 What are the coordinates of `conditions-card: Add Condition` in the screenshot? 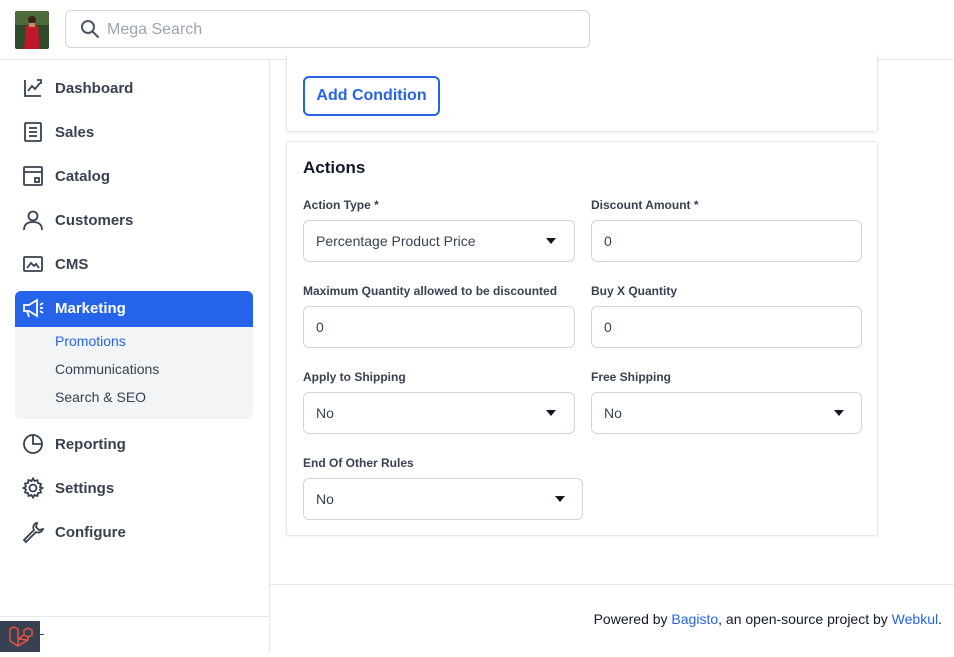 It's located at (582, 93).